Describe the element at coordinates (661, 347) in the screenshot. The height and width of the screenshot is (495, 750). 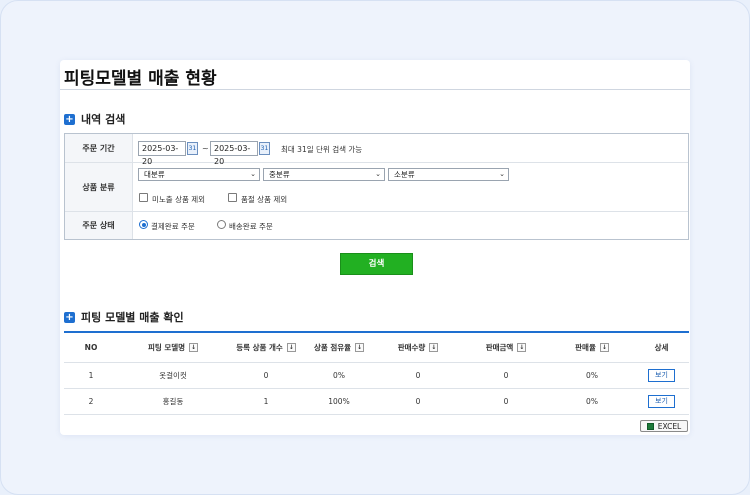
I see `column-header-detail: 상세` at that location.